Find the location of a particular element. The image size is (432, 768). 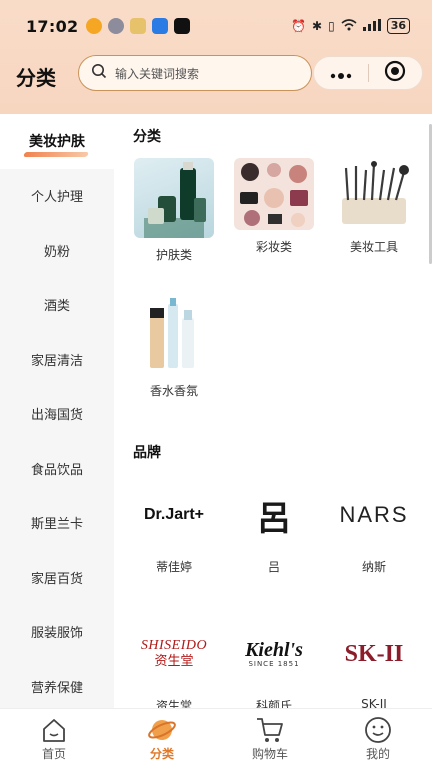

sidebar-item-sri-lanka: 斯里兰卡 is located at coordinates (57, 523).